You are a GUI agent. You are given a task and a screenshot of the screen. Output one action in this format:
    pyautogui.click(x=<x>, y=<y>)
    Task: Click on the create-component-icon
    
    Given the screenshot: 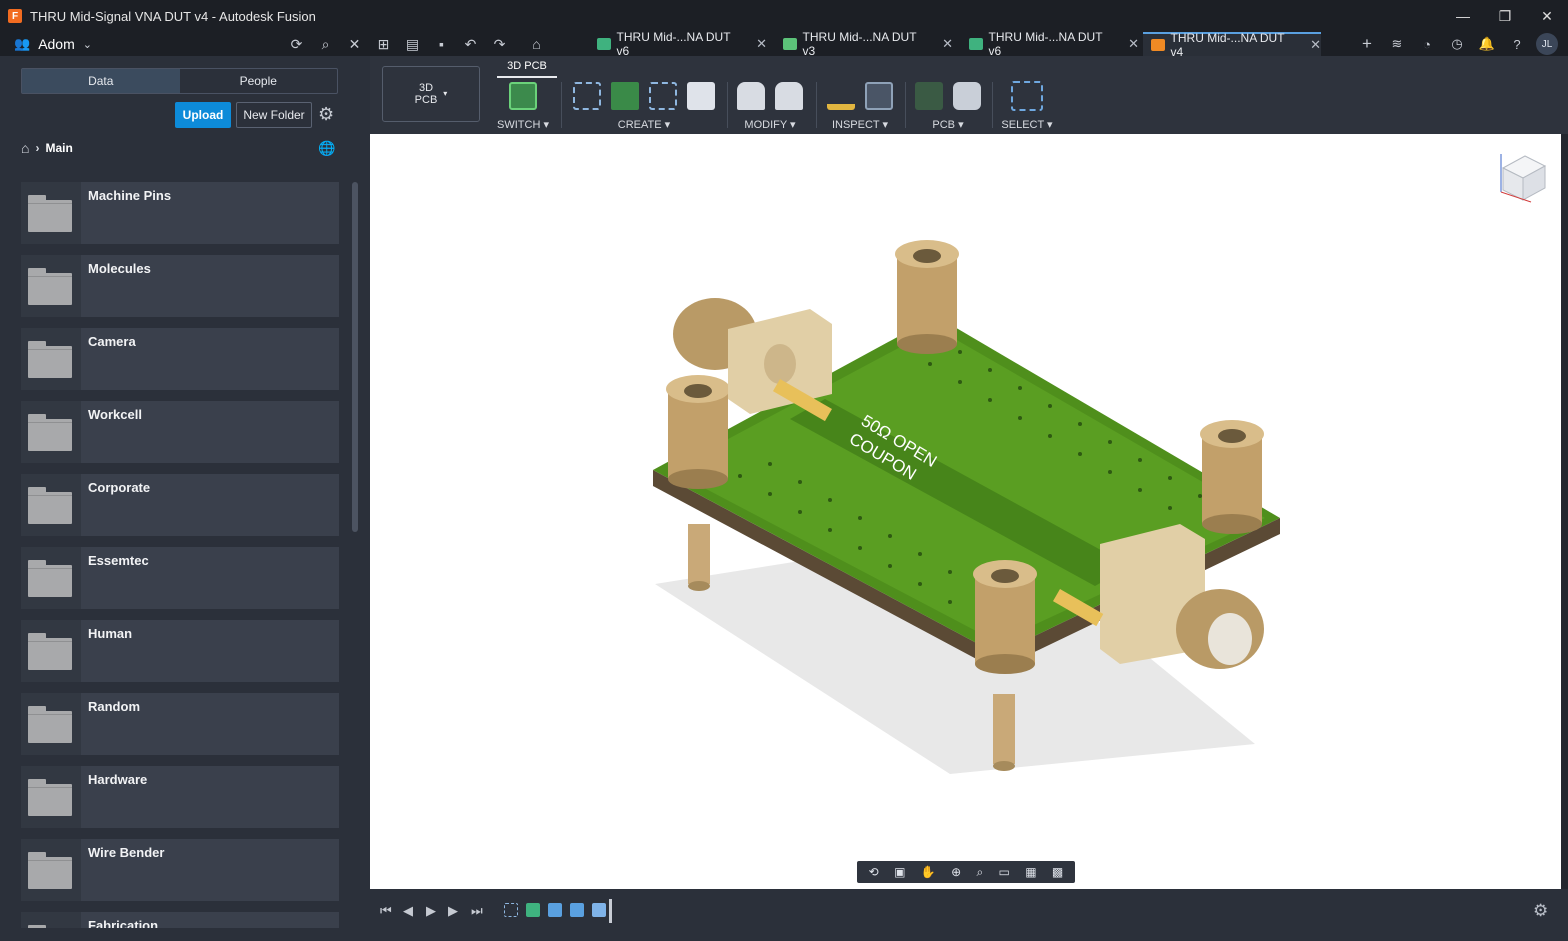 What is the action you would take?
    pyautogui.click(x=625, y=96)
    